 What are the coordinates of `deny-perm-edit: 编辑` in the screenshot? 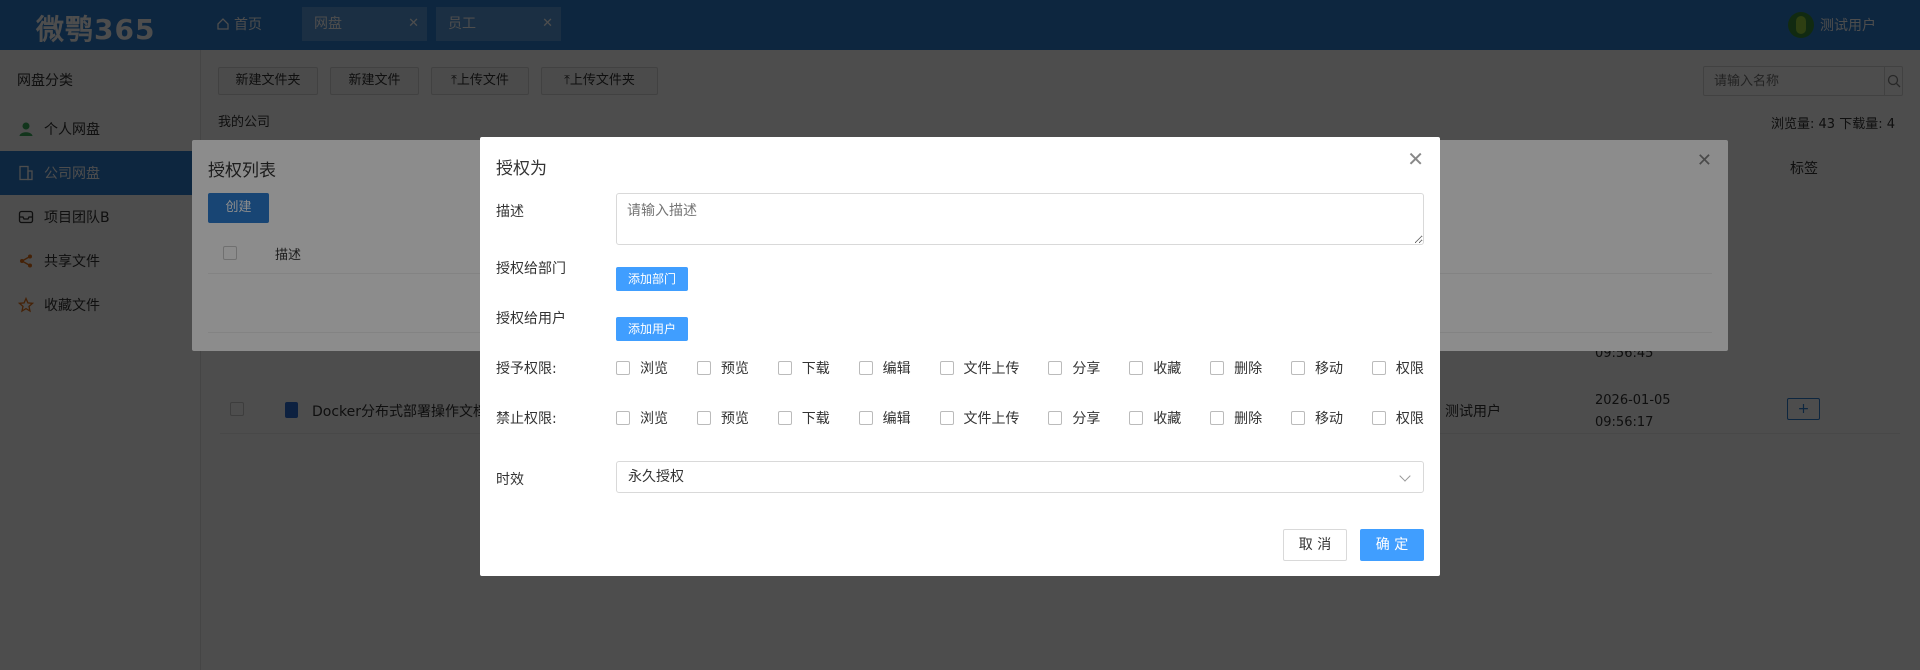 It's located at (884, 418).